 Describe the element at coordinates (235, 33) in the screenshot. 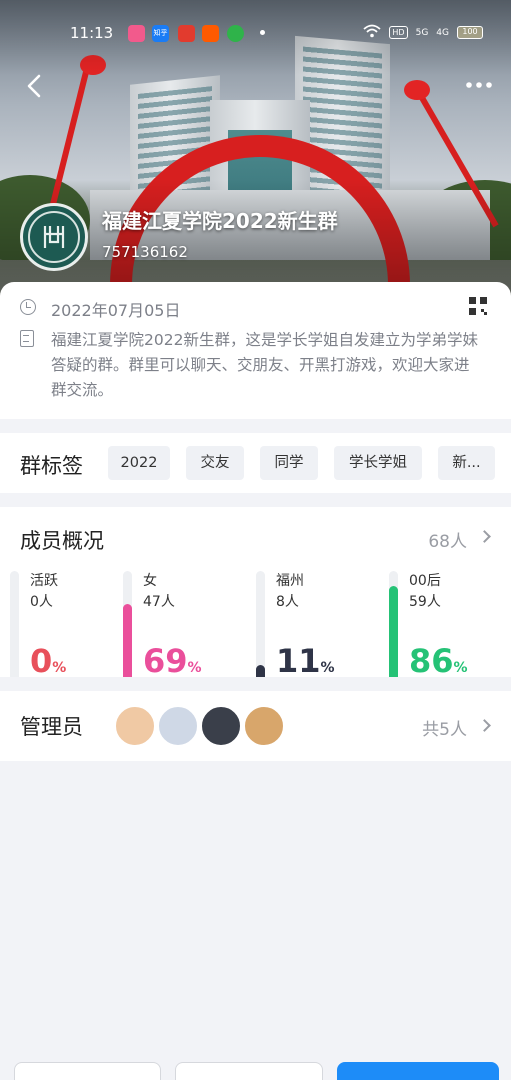

I see `iqiyi-icon` at that location.